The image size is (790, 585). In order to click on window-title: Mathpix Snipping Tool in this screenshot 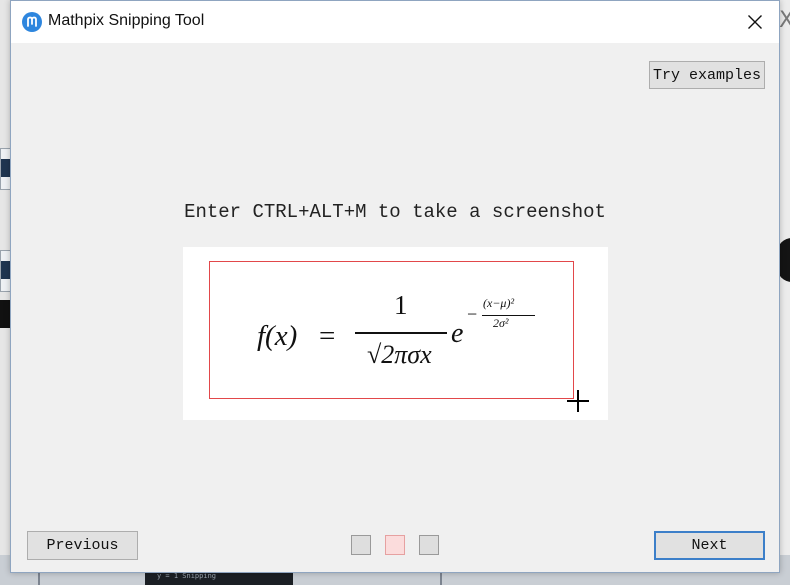, I will do `click(126, 20)`.